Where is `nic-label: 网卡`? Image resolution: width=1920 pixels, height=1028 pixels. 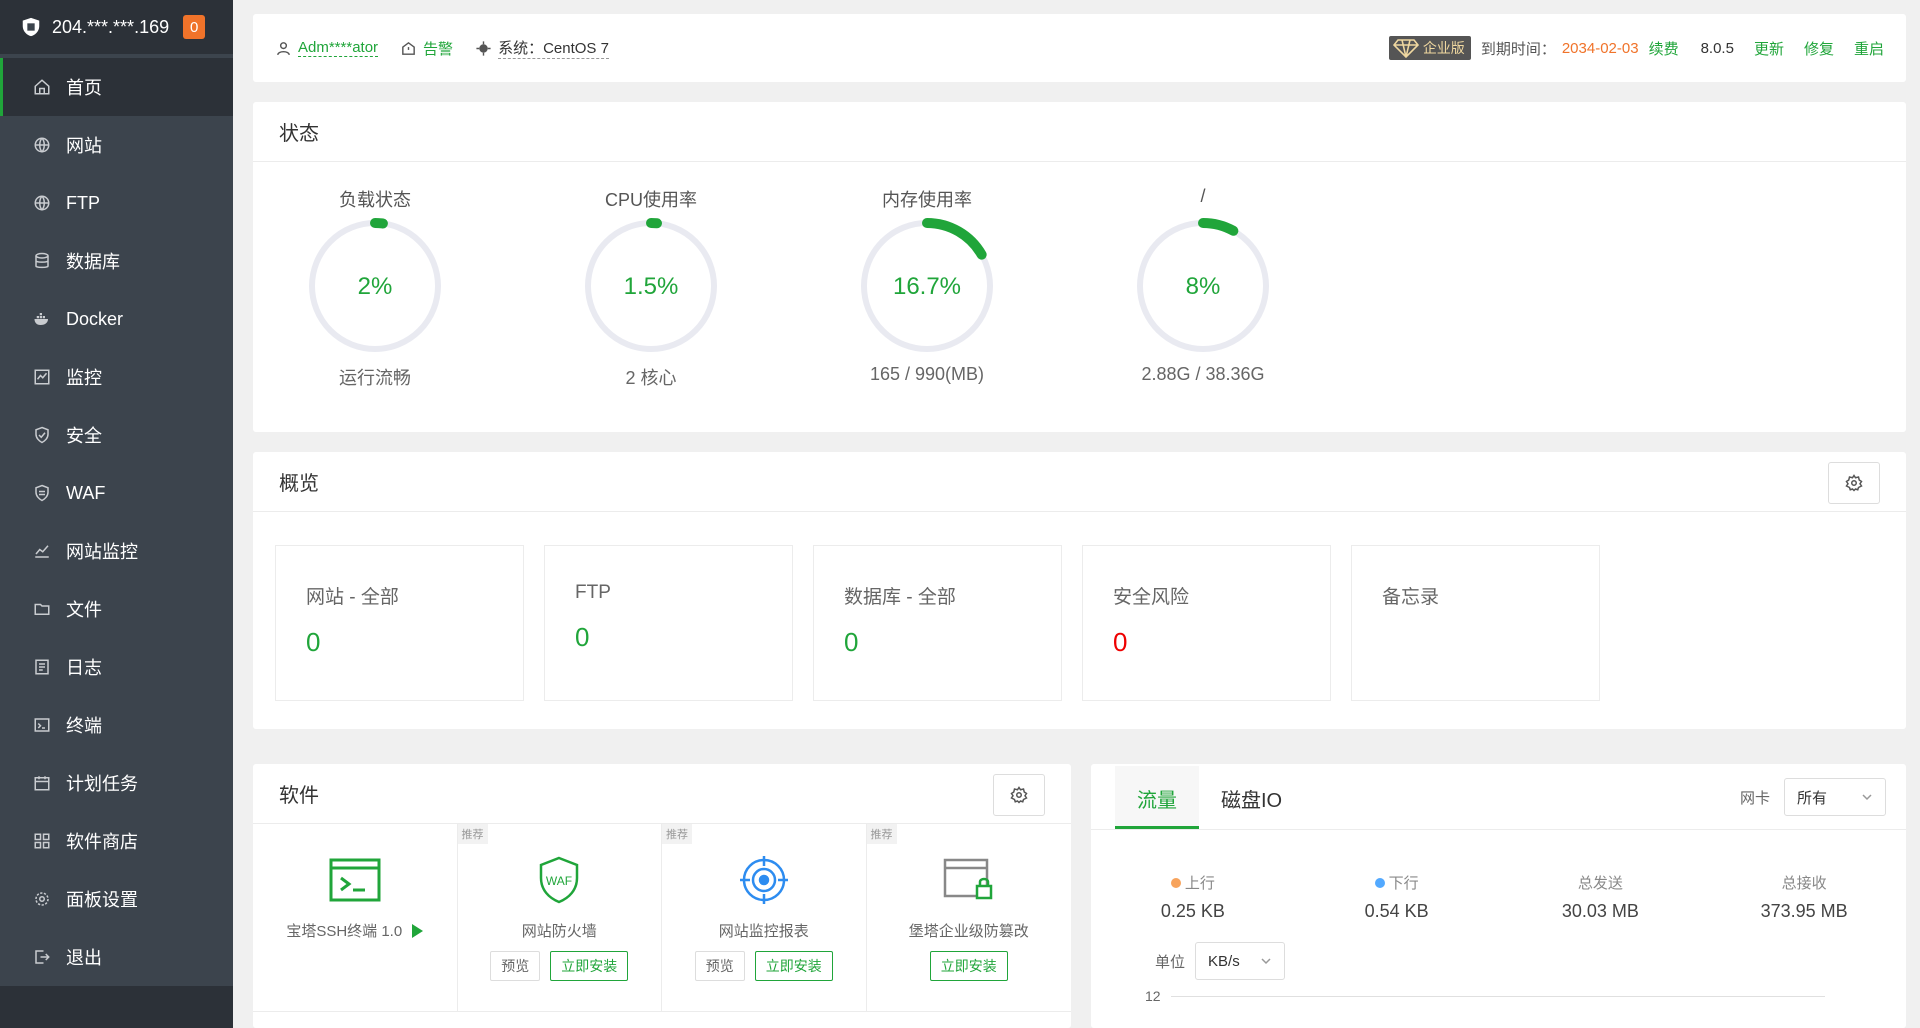
nic-label: 网卡 is located at coordinates (1754, 798).